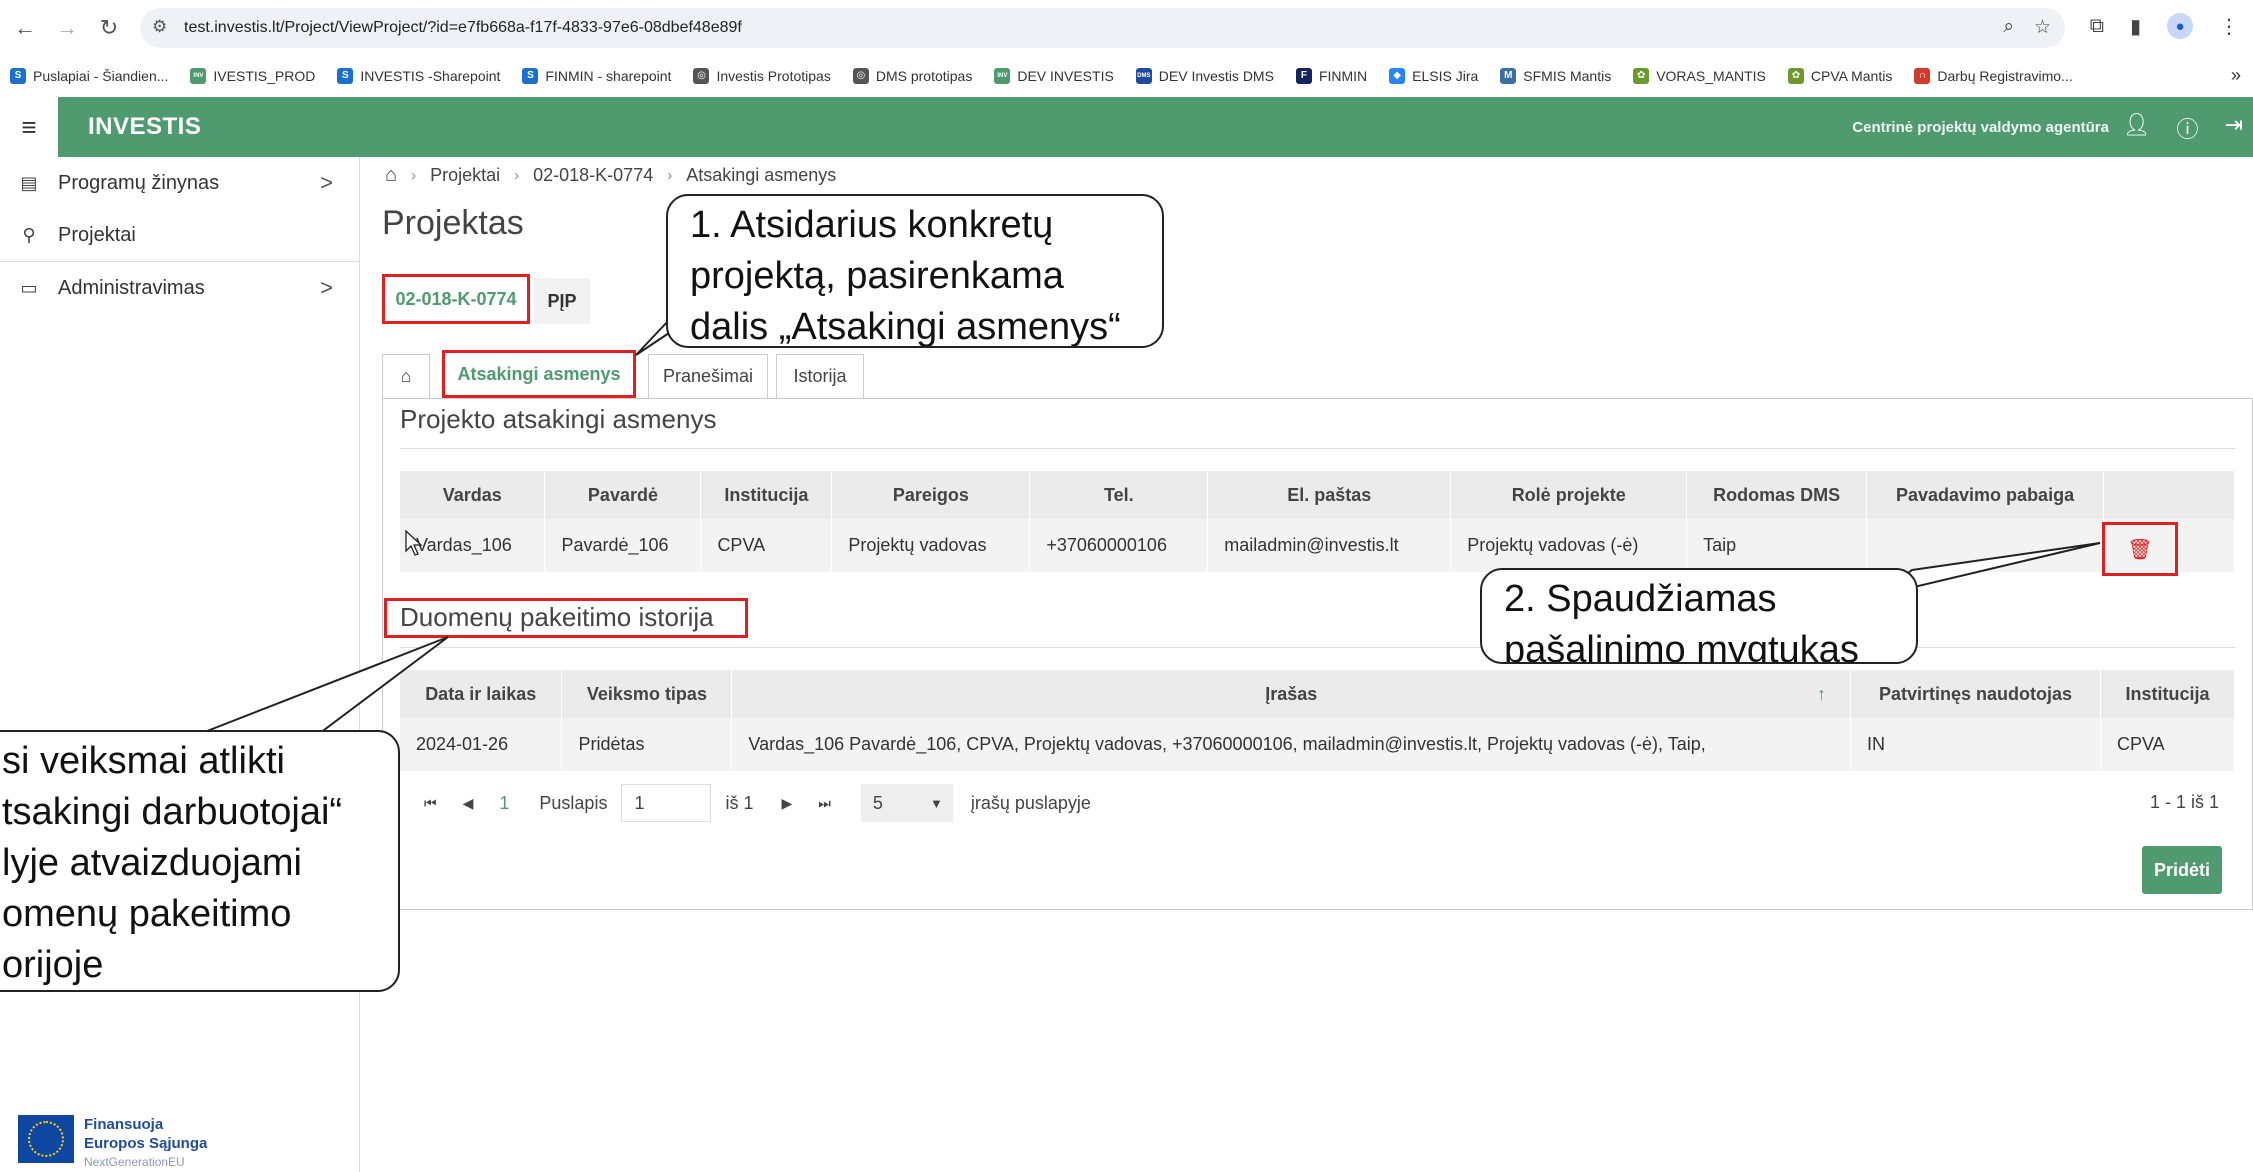 Image resolution: width=2253 pixels, height=1172 pixels. What do you see at coordinates (1699, 616) in the screenshot?
I see `callout-step-2: 2. Spaudžiamas pašalinimo mygtukas` at bounding box center [1699, 616].